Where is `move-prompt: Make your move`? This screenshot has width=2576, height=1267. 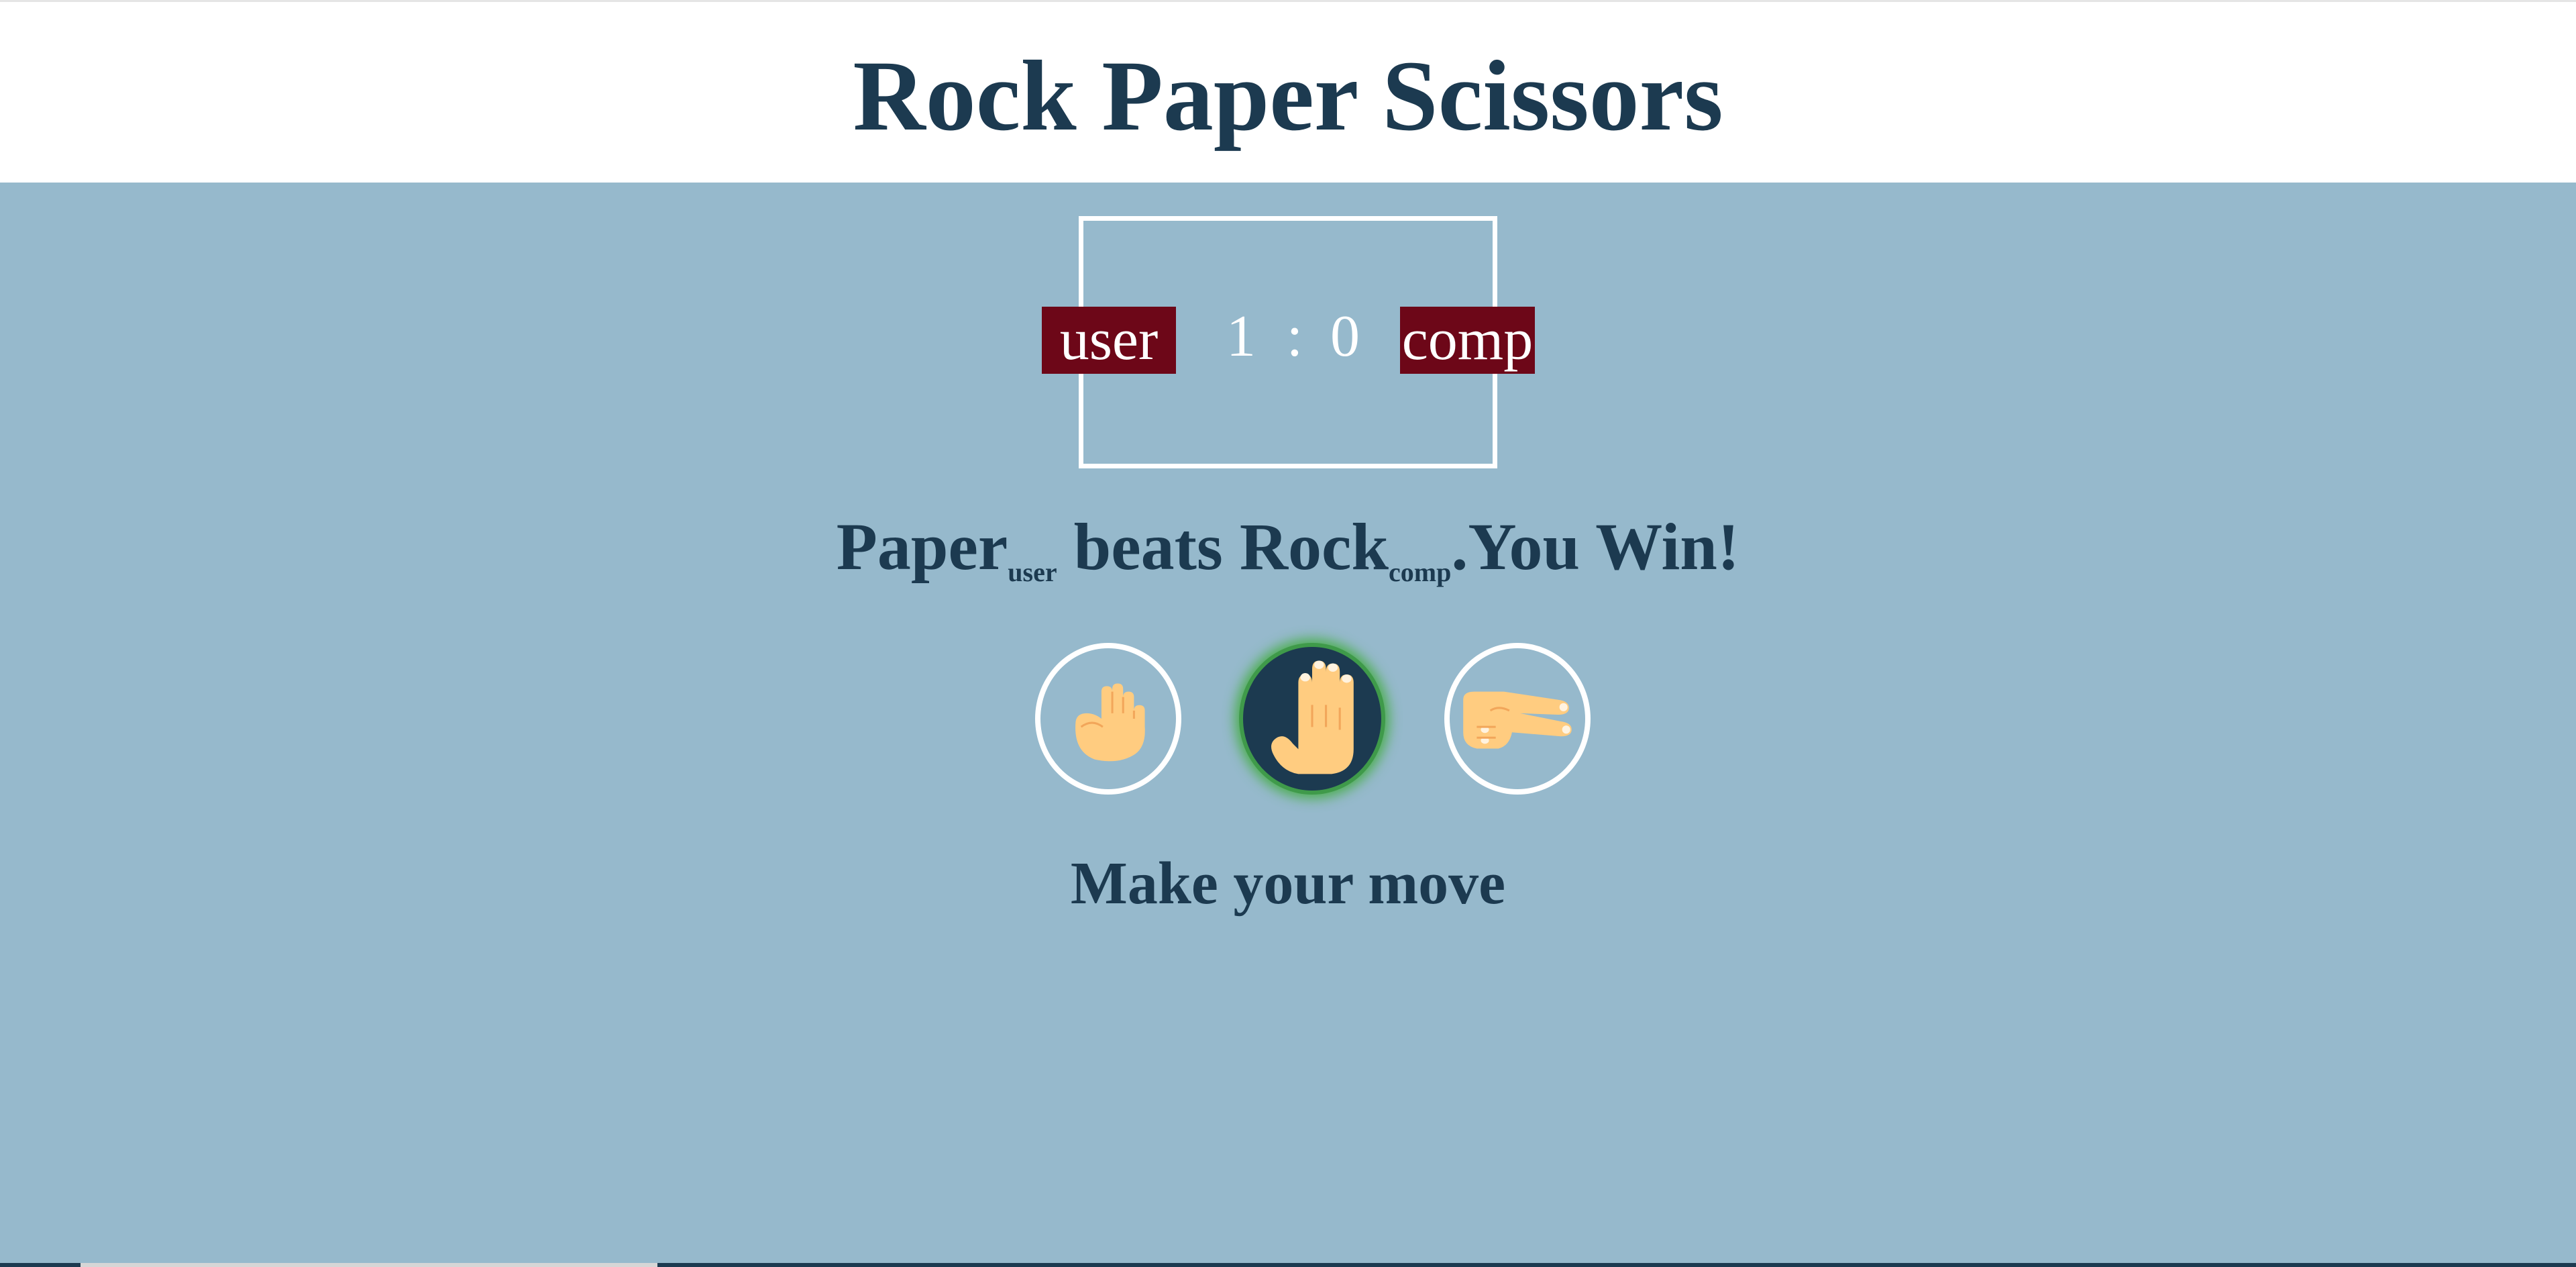
move-prompt: Make your move is located at coordinates (1288, 883).